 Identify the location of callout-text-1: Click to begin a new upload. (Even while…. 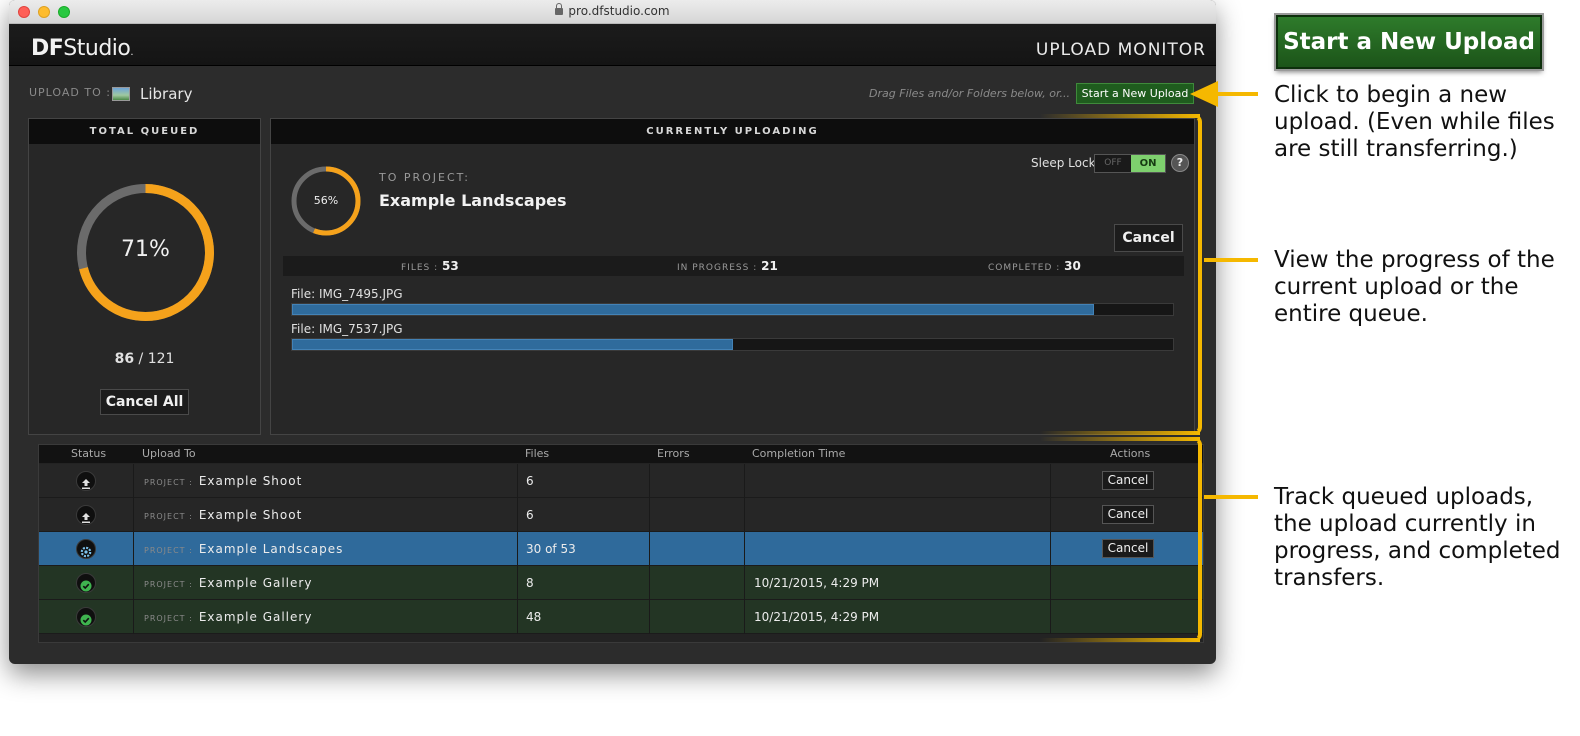
(1414, 122).